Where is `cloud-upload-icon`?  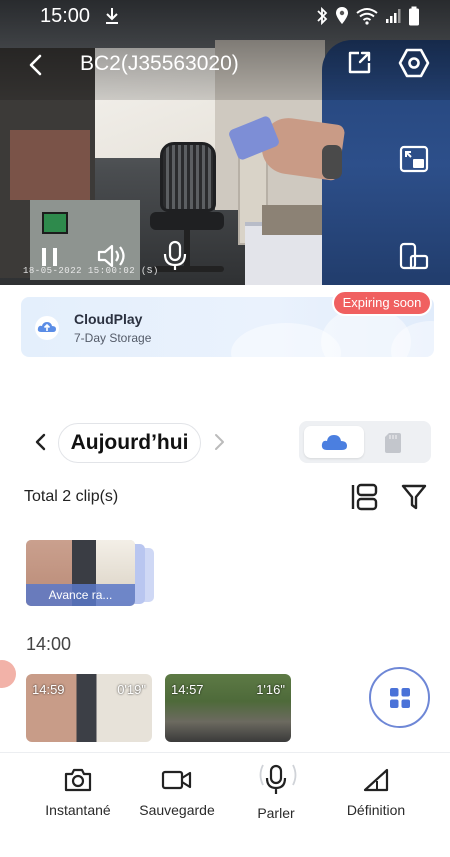
cloud-upload-icon is located at coordinates (46, 327).